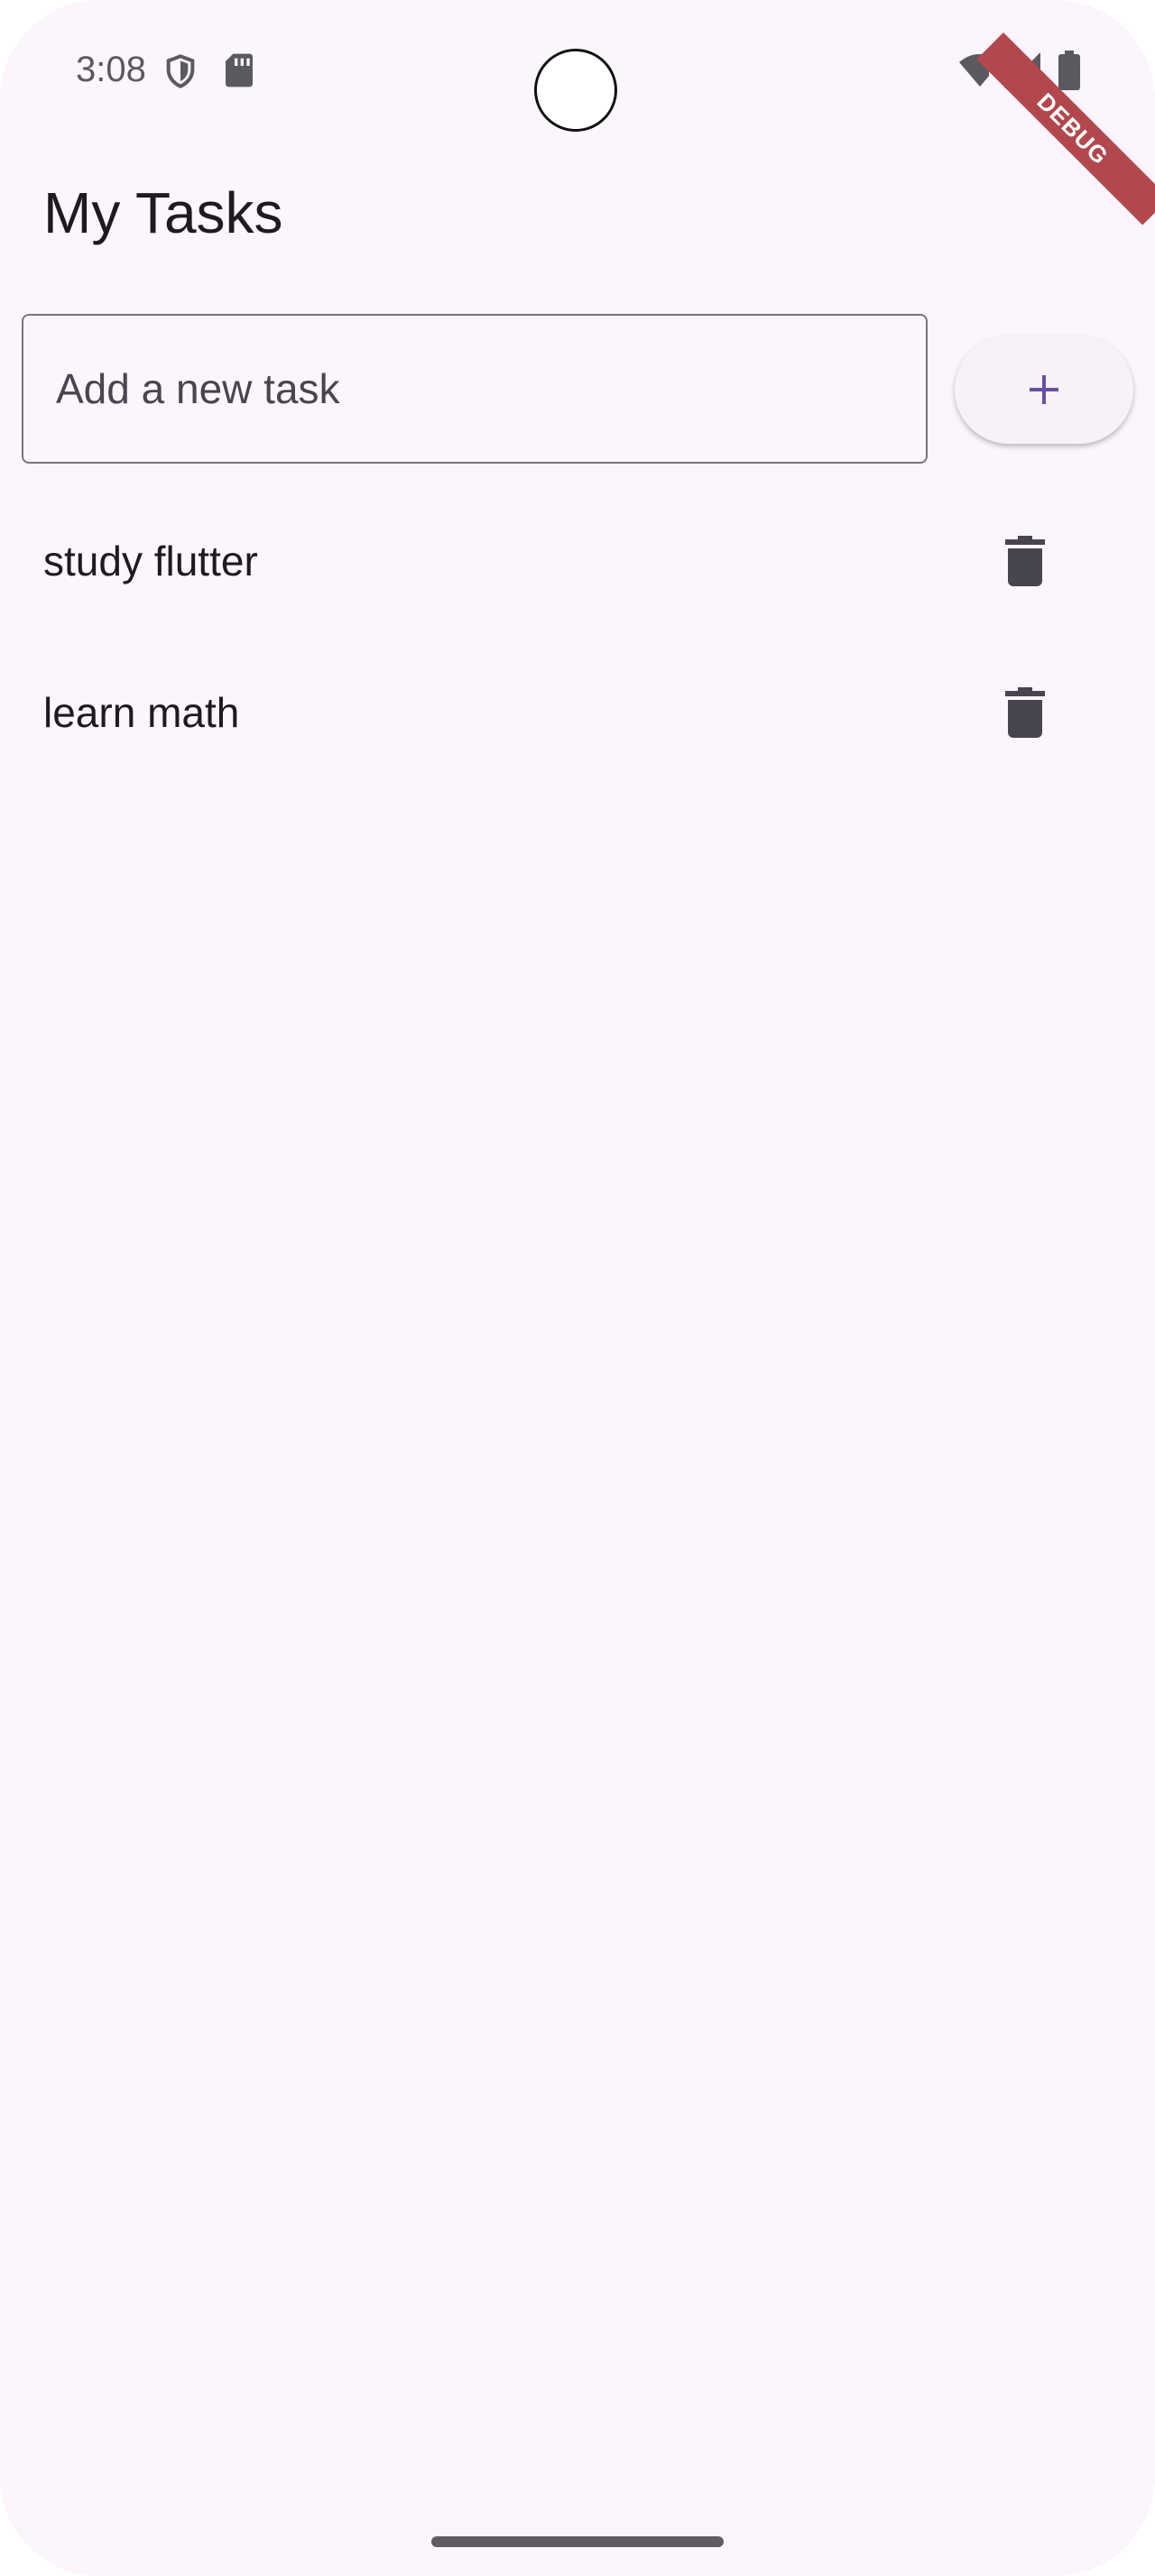 This screenshot has height=2576, width=1155. I want to click on sd-card-icon, so click(239, 70).